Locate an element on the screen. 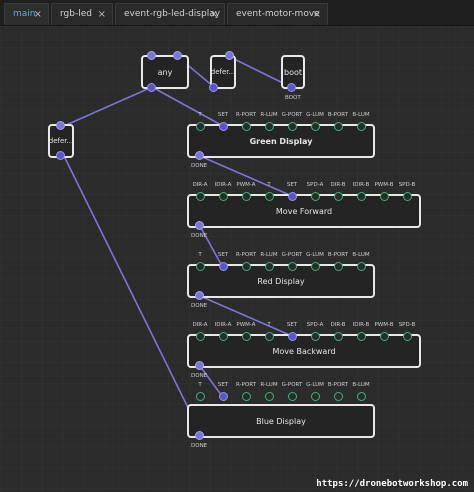 This screenshot has height=492, width=474. watermark: https://dronebotworkshop.com is located at coordinates (392, 484).